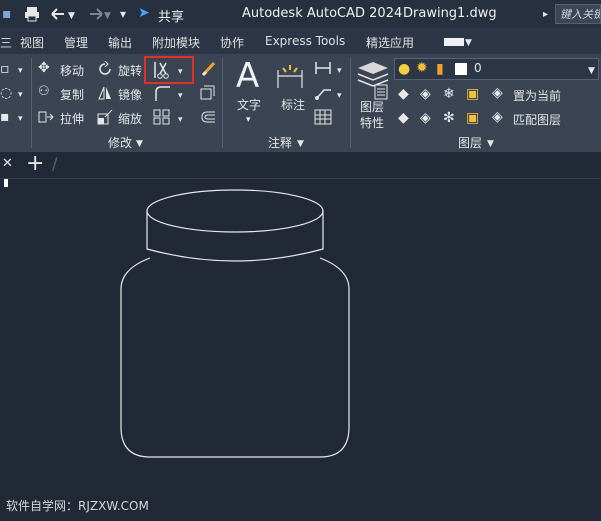 The width and height of the screenshot is (601, 521). Describe the element at coordinates (20, 71) in the screenshot. I see `draw-rect-dropdown-icon: ▾` at that location.